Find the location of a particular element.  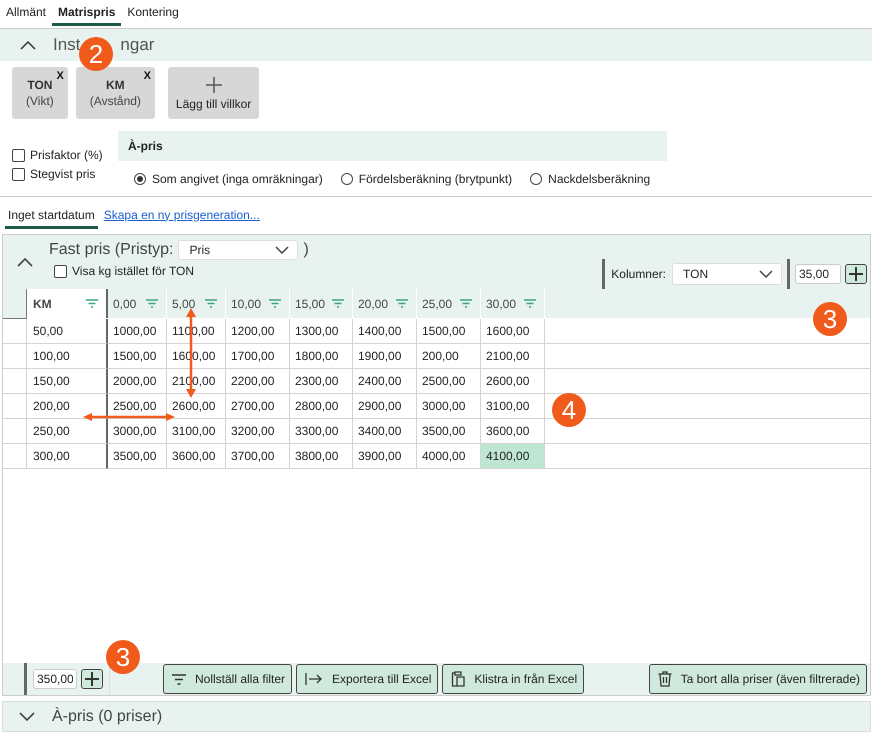

column-header: 15,00 is located at coordinates (321, 303).